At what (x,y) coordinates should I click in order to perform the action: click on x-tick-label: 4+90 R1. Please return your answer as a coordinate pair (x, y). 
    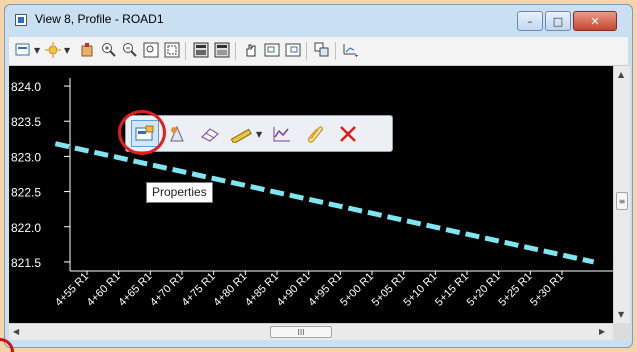
    Looking at the image, I should click on (294, 290).